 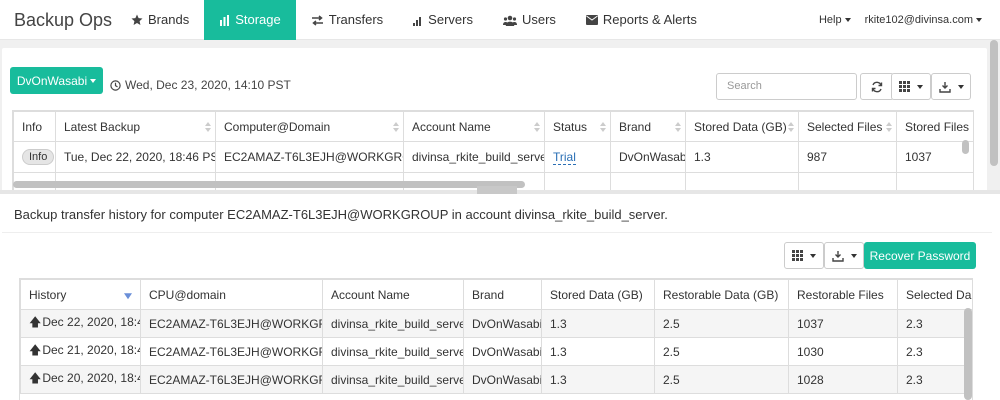 I want to click on nav-reports-alerts: Reports & Alerts, so click(x=641, y=20).